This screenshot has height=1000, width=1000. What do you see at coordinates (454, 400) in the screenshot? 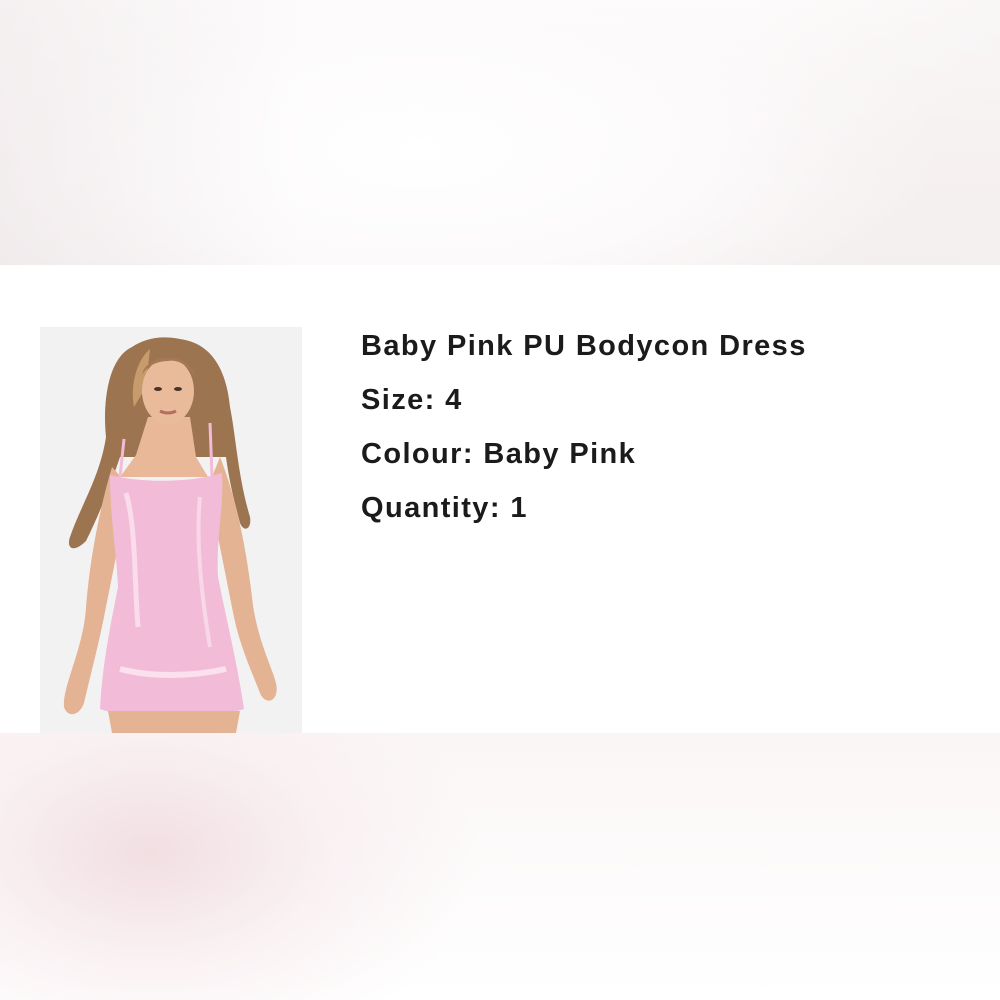
I see `size-value: 4` at bounding box center [454, 400].